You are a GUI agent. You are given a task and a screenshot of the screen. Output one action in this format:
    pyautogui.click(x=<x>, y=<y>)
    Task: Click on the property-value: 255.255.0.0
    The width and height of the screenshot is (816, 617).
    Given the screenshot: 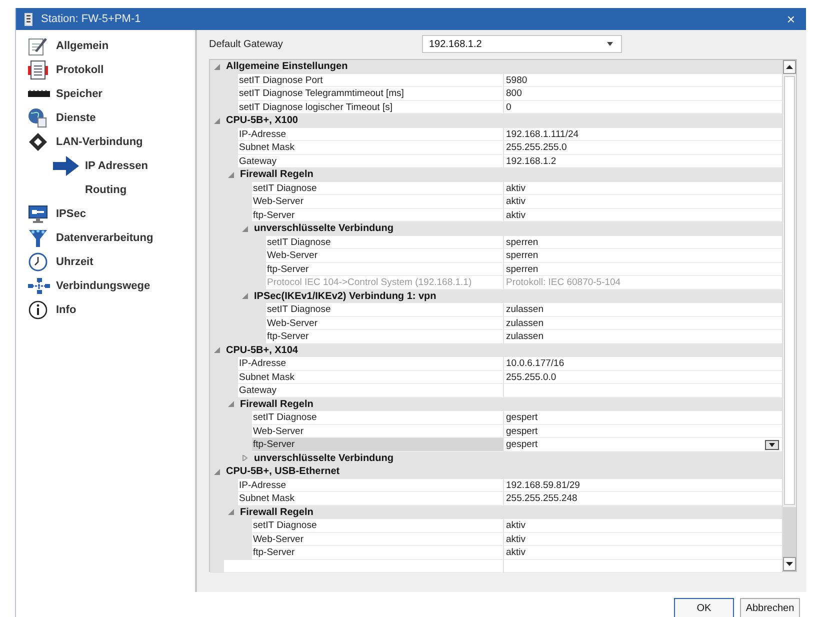 What is the action you would take?
    pyautogui.click(x=643, y=377)
    